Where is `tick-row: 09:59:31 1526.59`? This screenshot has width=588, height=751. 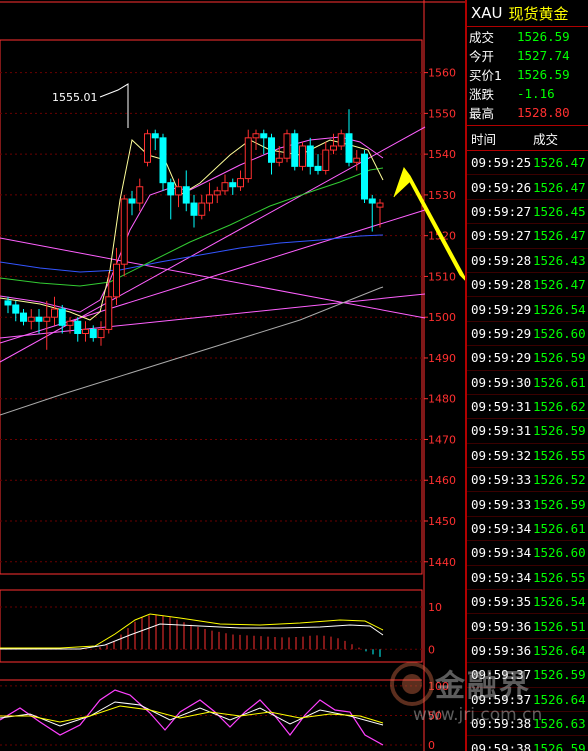
tick-row: 09:59:31 1526.59 is located at coordinates (527, 431).